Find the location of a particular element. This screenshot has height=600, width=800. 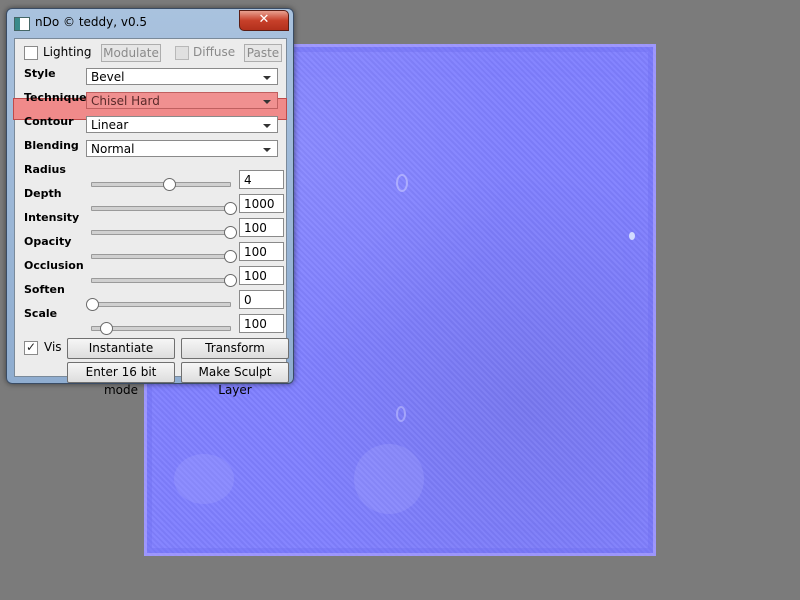

soften-input: 0 is located at coordinates (261, 299).